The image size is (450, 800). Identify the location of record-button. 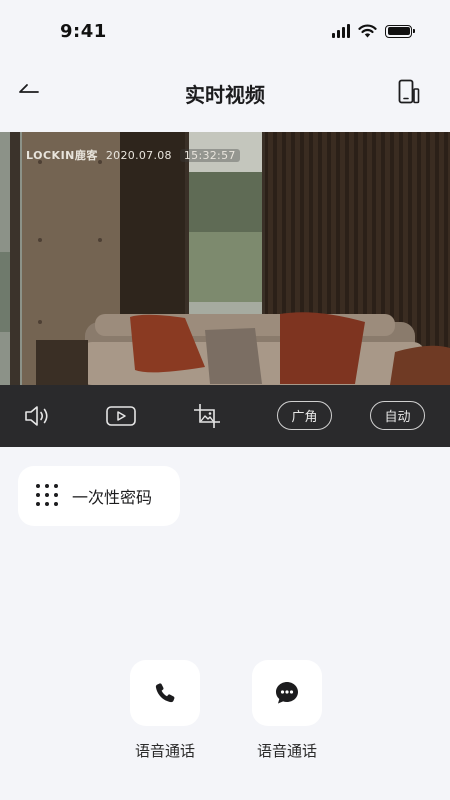
(121, 416).